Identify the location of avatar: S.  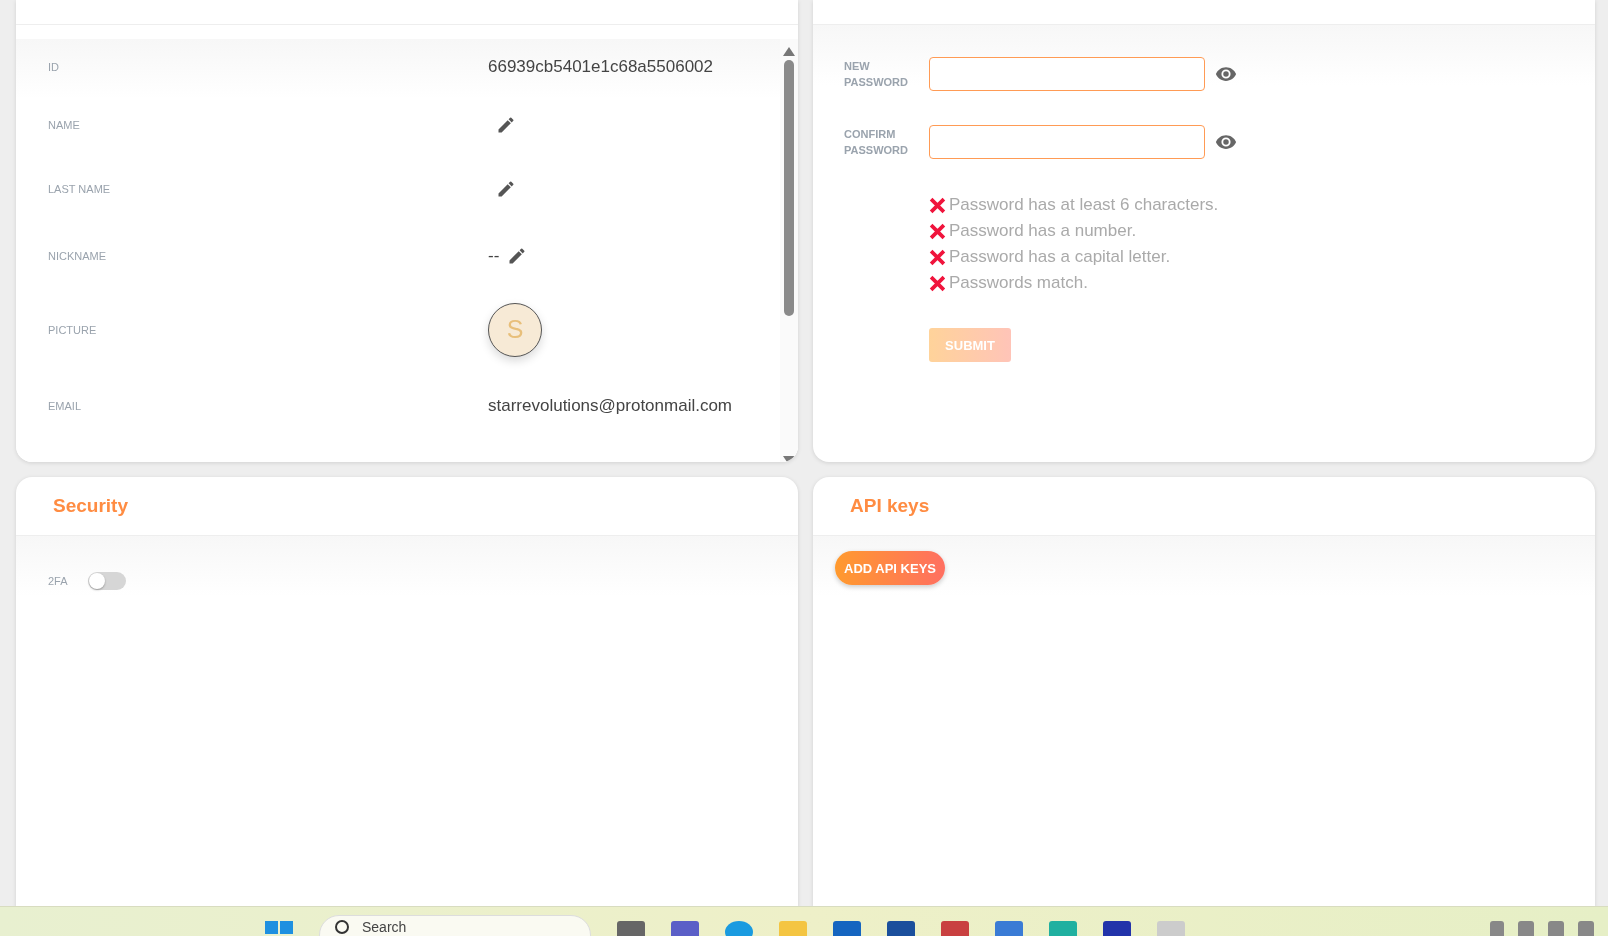
(515, 329).